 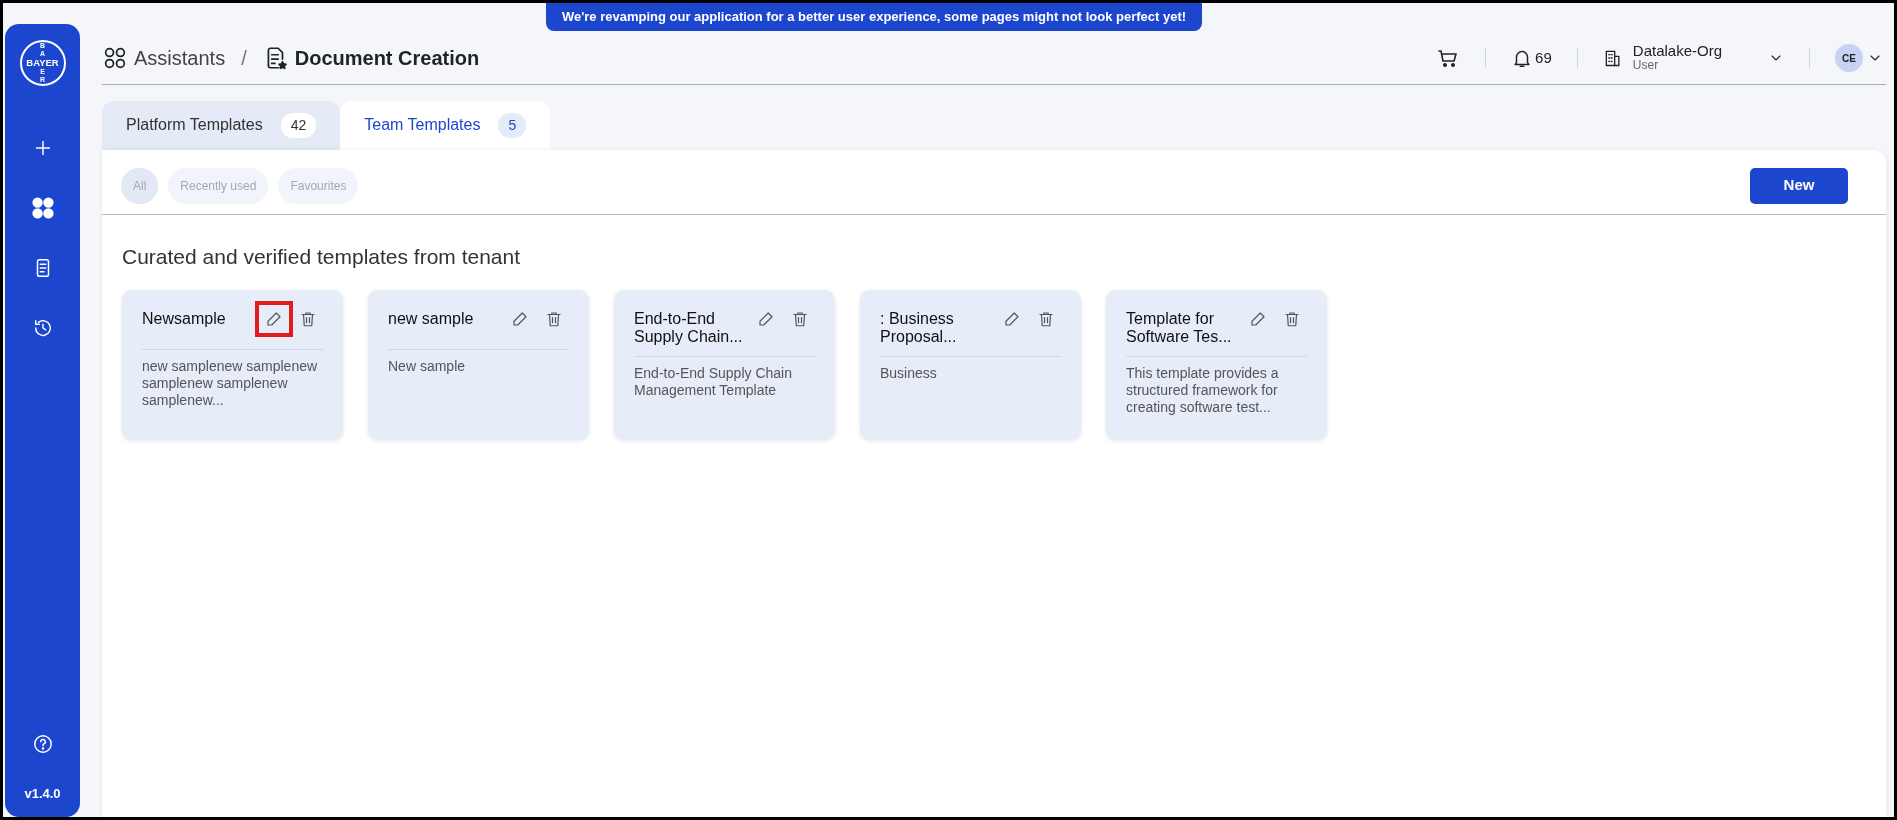 What do you see at coordinates (42, 743) in the screenshot?
I see `help-icon` at bounding box center [42, 743].